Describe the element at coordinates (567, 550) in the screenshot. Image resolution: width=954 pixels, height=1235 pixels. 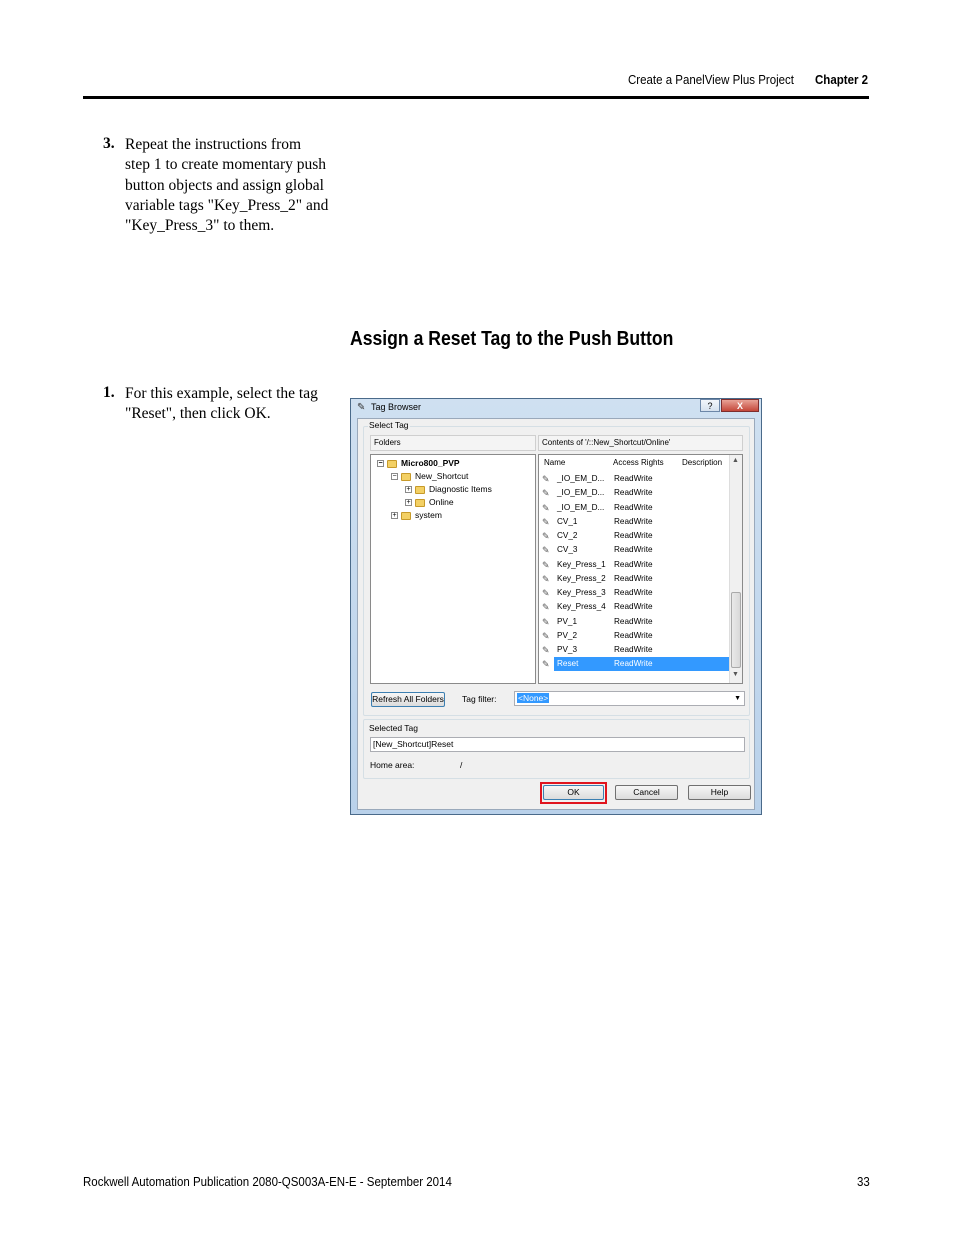
I see `tag-name: CV_3` at that location.